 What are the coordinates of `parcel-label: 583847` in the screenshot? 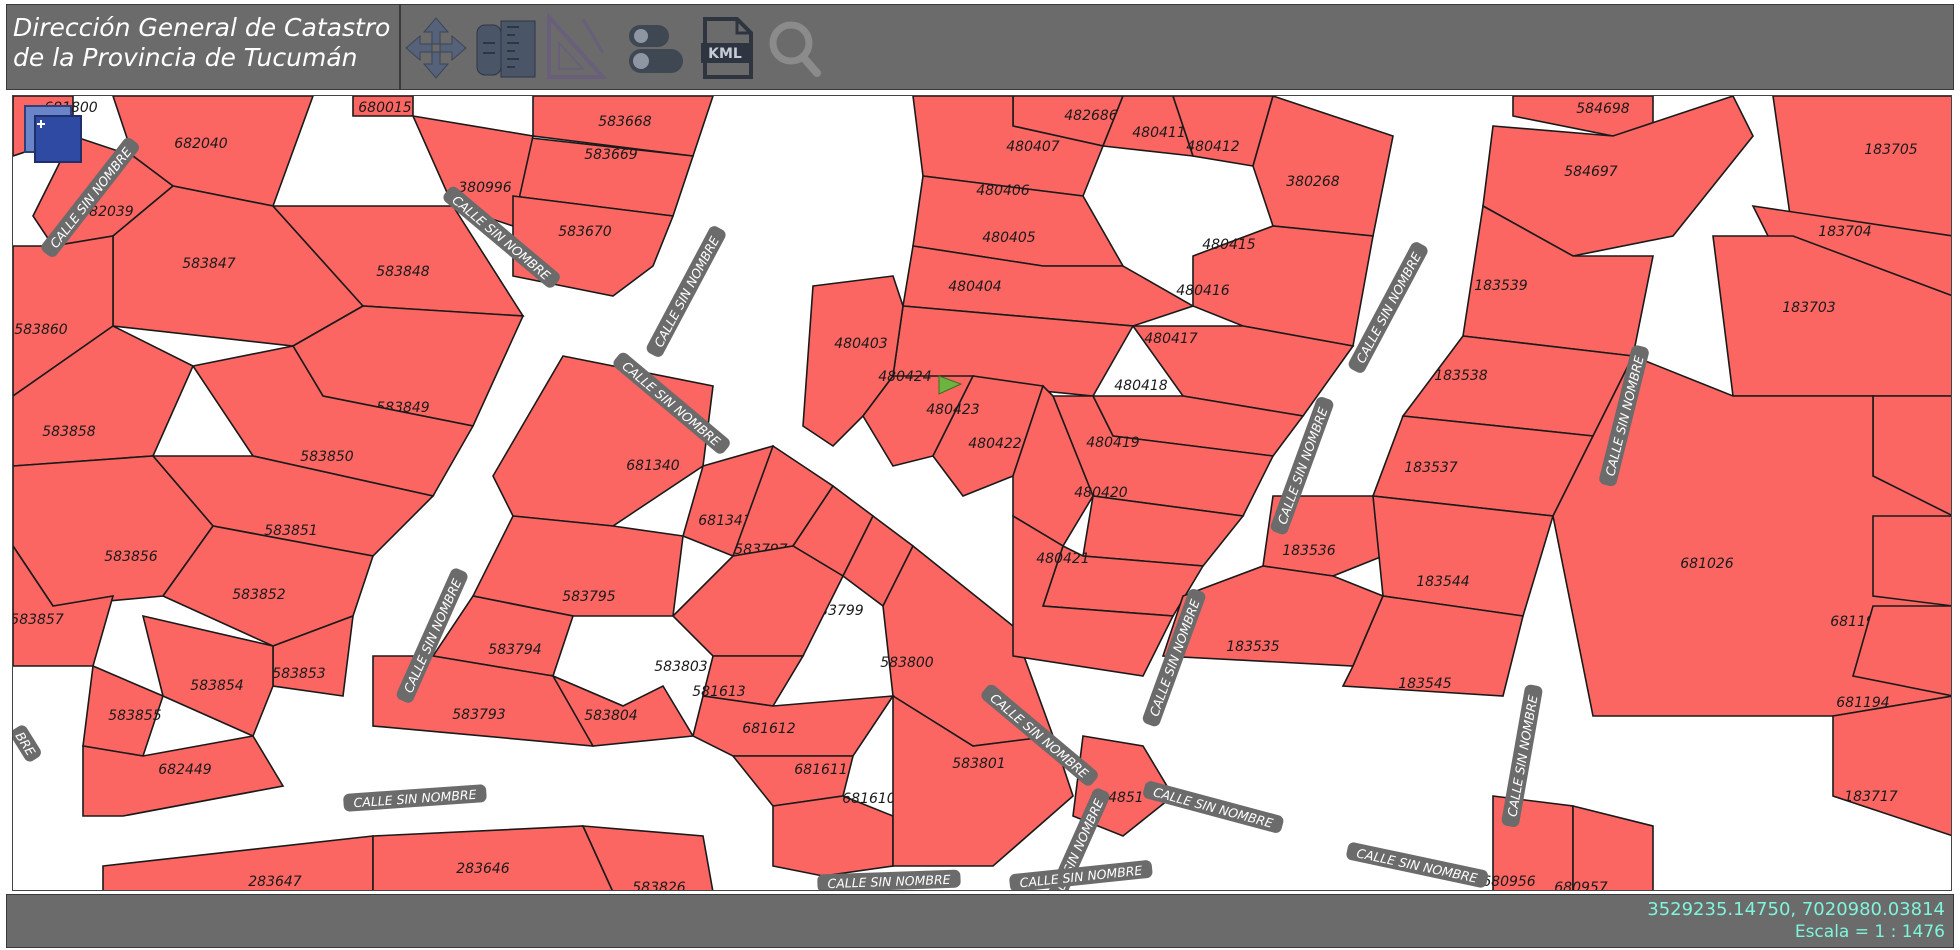 It's located at (209, 264).